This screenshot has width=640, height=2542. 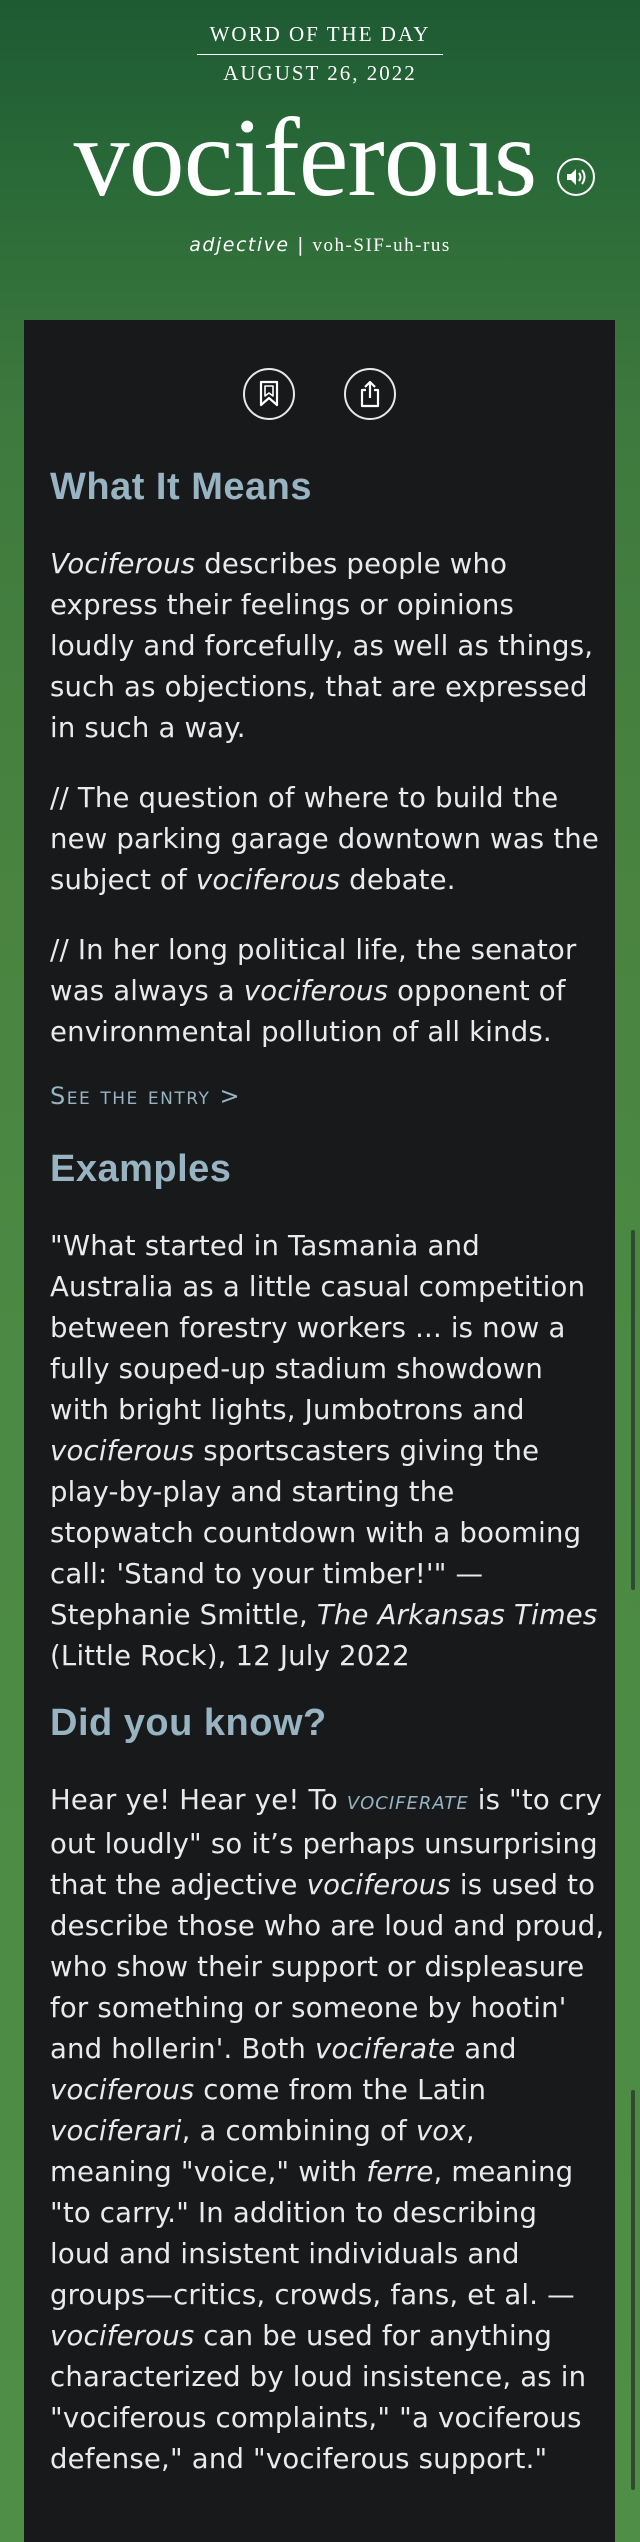 What do you see at coordinates (319, 396) in the screenshot?
I see `action-toolbar` at bounding box center [319, 396].